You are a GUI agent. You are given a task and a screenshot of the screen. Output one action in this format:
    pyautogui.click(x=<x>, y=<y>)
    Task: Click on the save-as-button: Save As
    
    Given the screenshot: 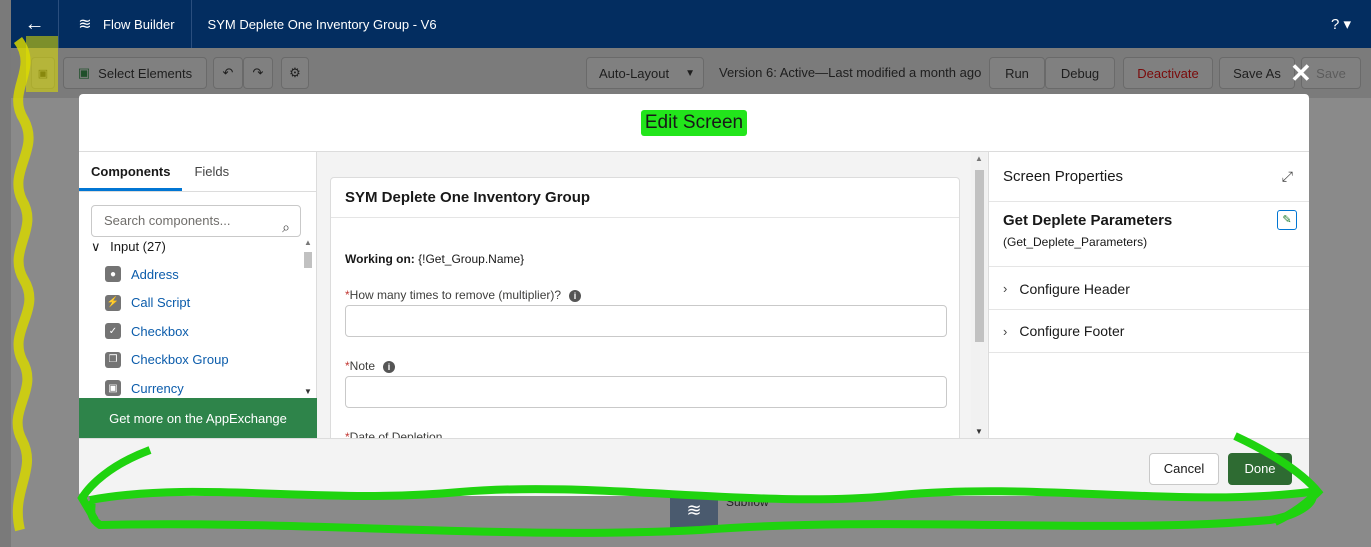 What is the action you would take?
    pyautogui.click(x=1257, y=73)
    